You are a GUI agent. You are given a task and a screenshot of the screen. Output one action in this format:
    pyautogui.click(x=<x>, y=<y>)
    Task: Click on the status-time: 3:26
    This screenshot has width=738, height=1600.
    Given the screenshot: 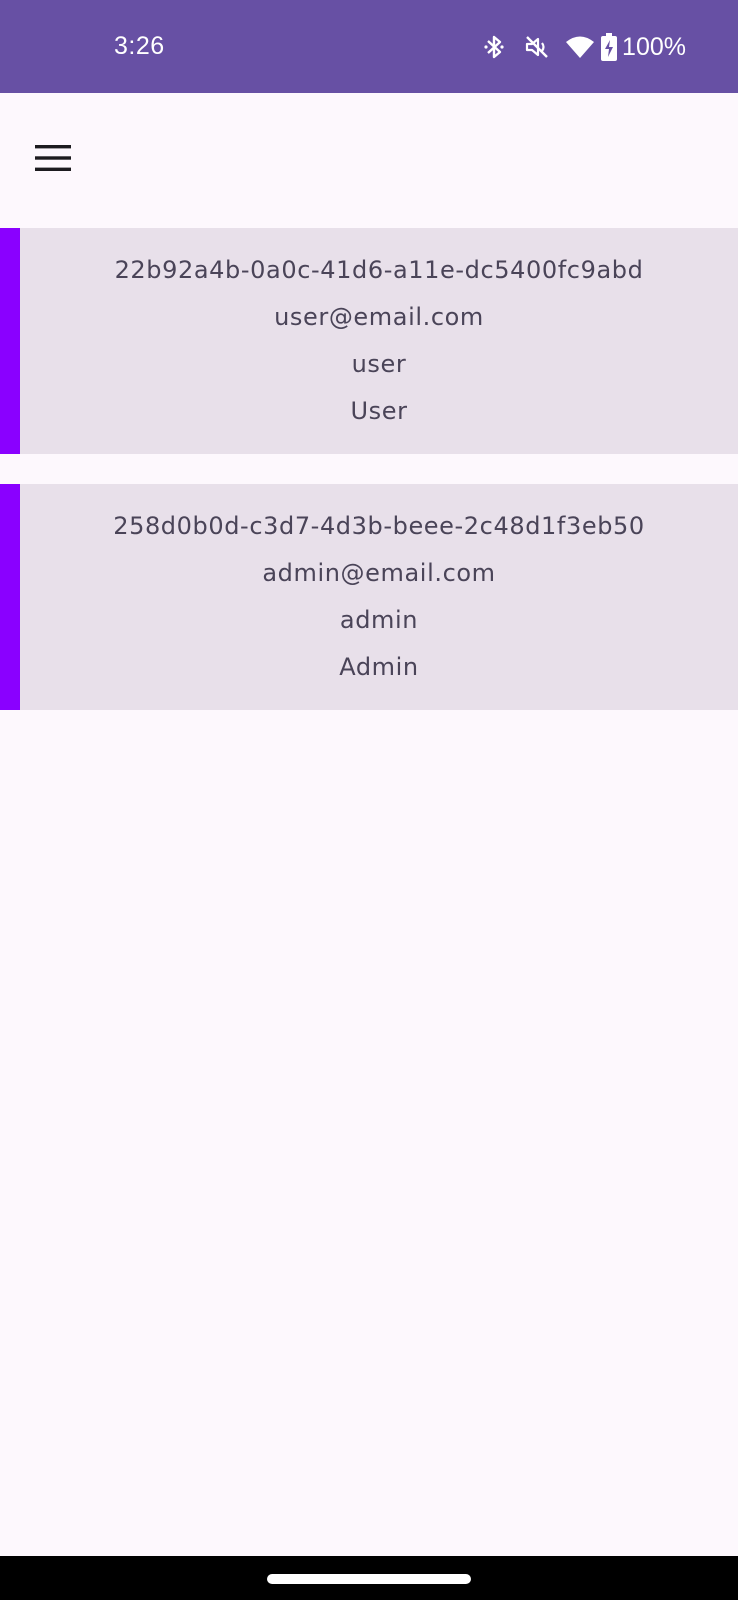 What is the action you would take?
    pyautogui.click(x=139, y=46)
    